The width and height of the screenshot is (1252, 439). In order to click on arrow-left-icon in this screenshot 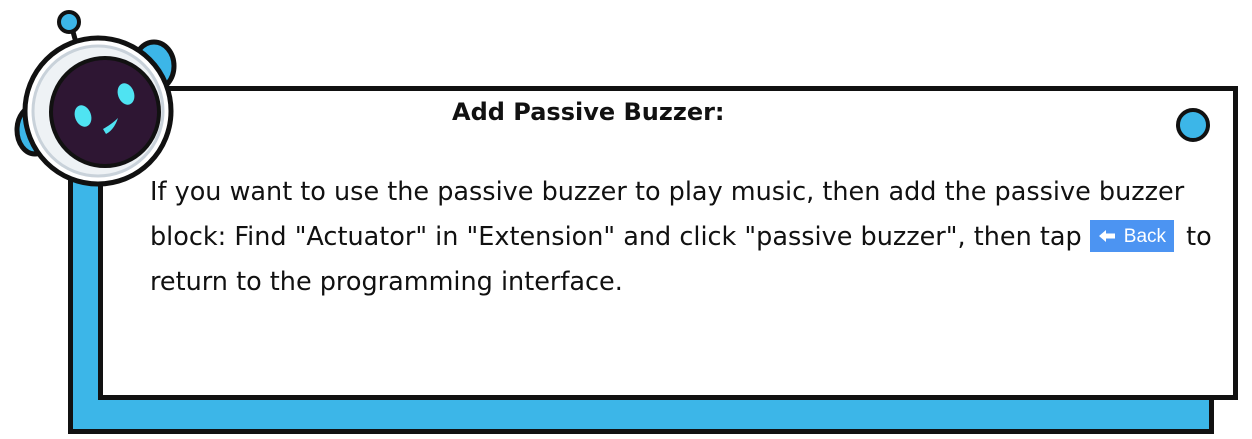, I will do `click(1106, 236)`.